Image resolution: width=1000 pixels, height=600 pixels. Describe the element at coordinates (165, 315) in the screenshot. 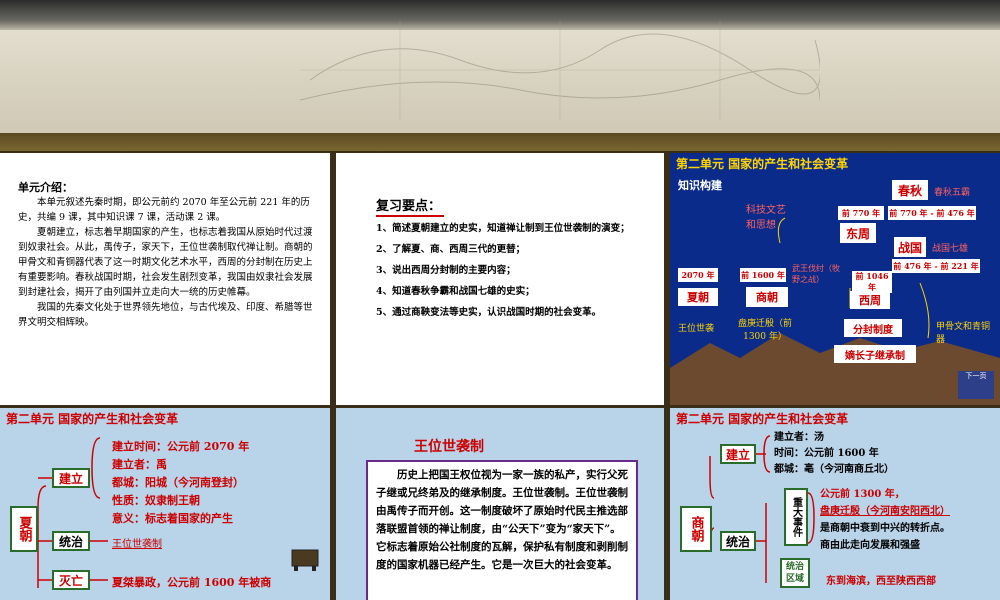

I see `intro-paragraph: 我国的先秦文化处于世界领先地位，与古代埃及、印度、希腊等世界文明交相辉映。` at that location.